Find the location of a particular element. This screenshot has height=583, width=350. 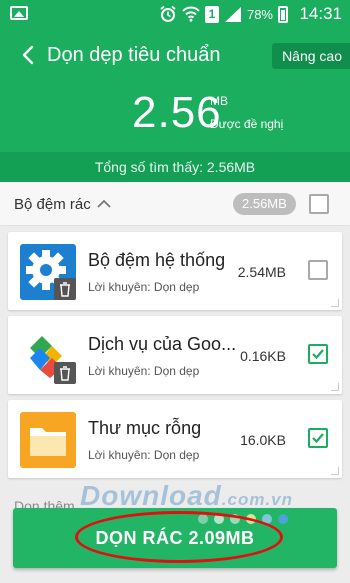

page-title: Dọn dẹp tiêu chuẩn is located at coordinates (134, 55).